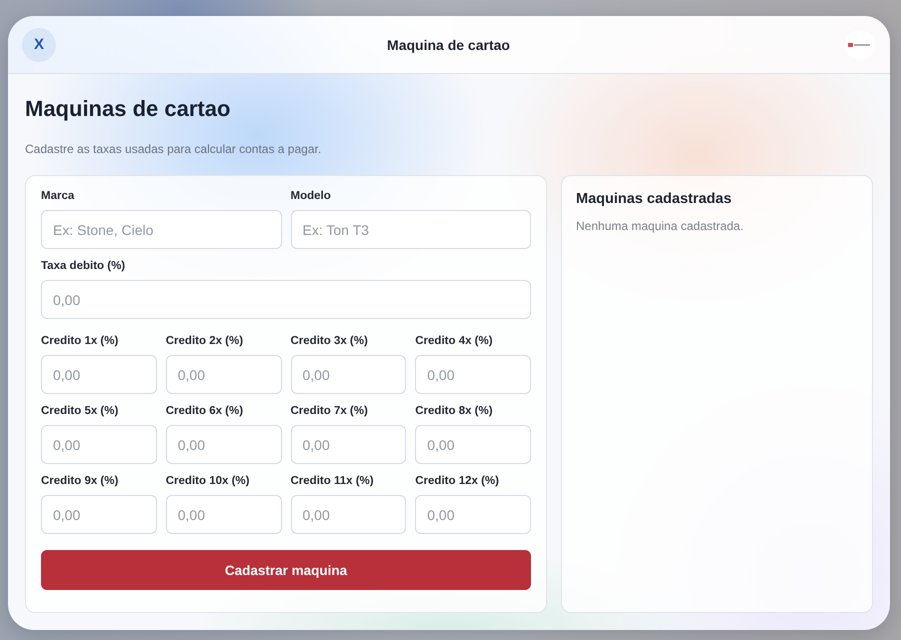 This screenshot has width=901, height=640. I want to click on field-label: Credito 3x (%), so click(329, 341).